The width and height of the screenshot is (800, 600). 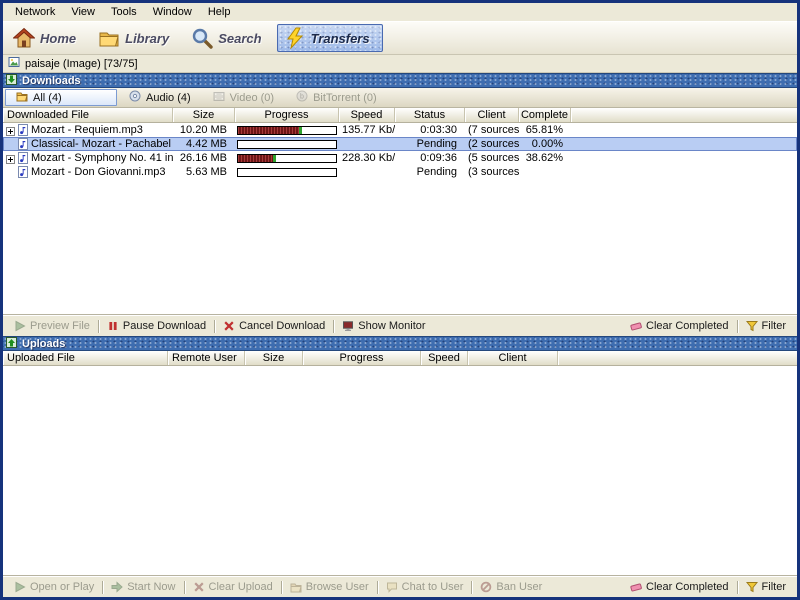 I want to click on cancel-download-button: Cancel Download, so click(x=274, y=326).